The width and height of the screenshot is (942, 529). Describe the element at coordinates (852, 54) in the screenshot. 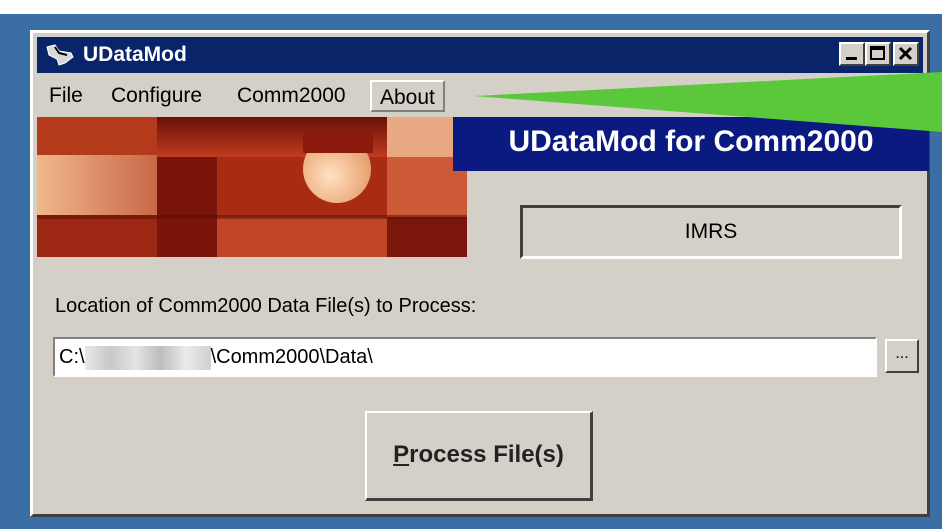

I see `minimize-button` at that location.